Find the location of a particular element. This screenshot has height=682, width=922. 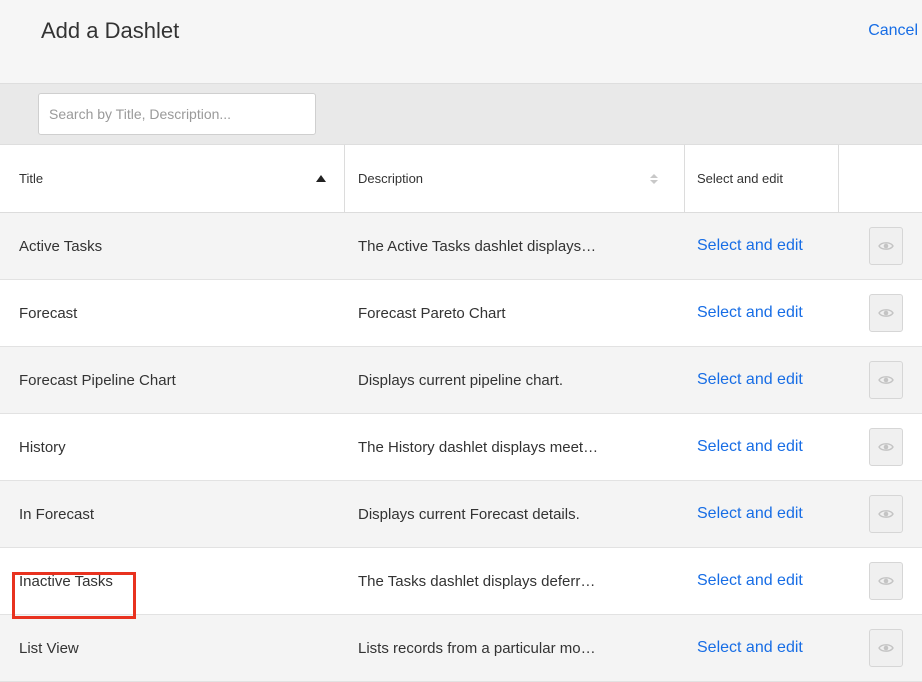

row-title: Forecast is located at coordinates (172, 313).